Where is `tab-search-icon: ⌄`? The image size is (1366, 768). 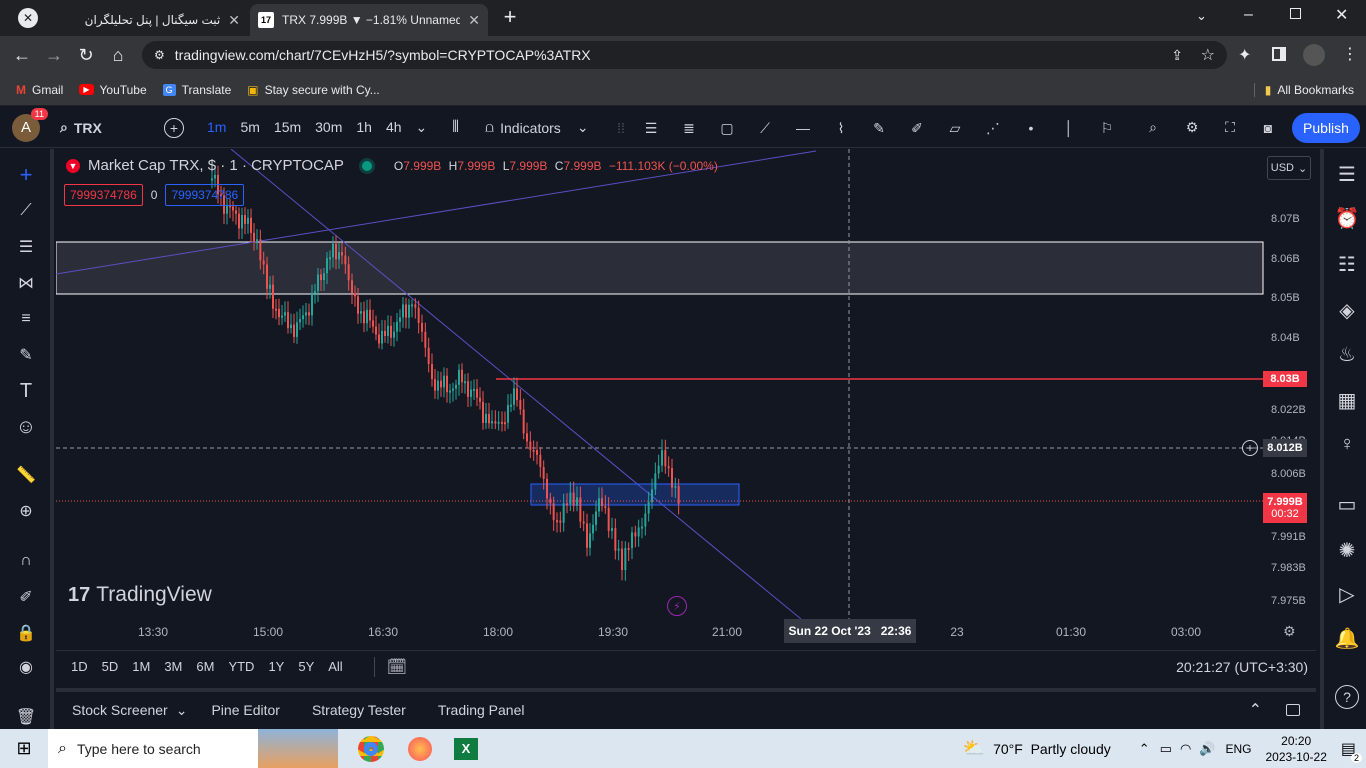
tab-search-icon: ⌄ is located at coordinates (1201, 16).